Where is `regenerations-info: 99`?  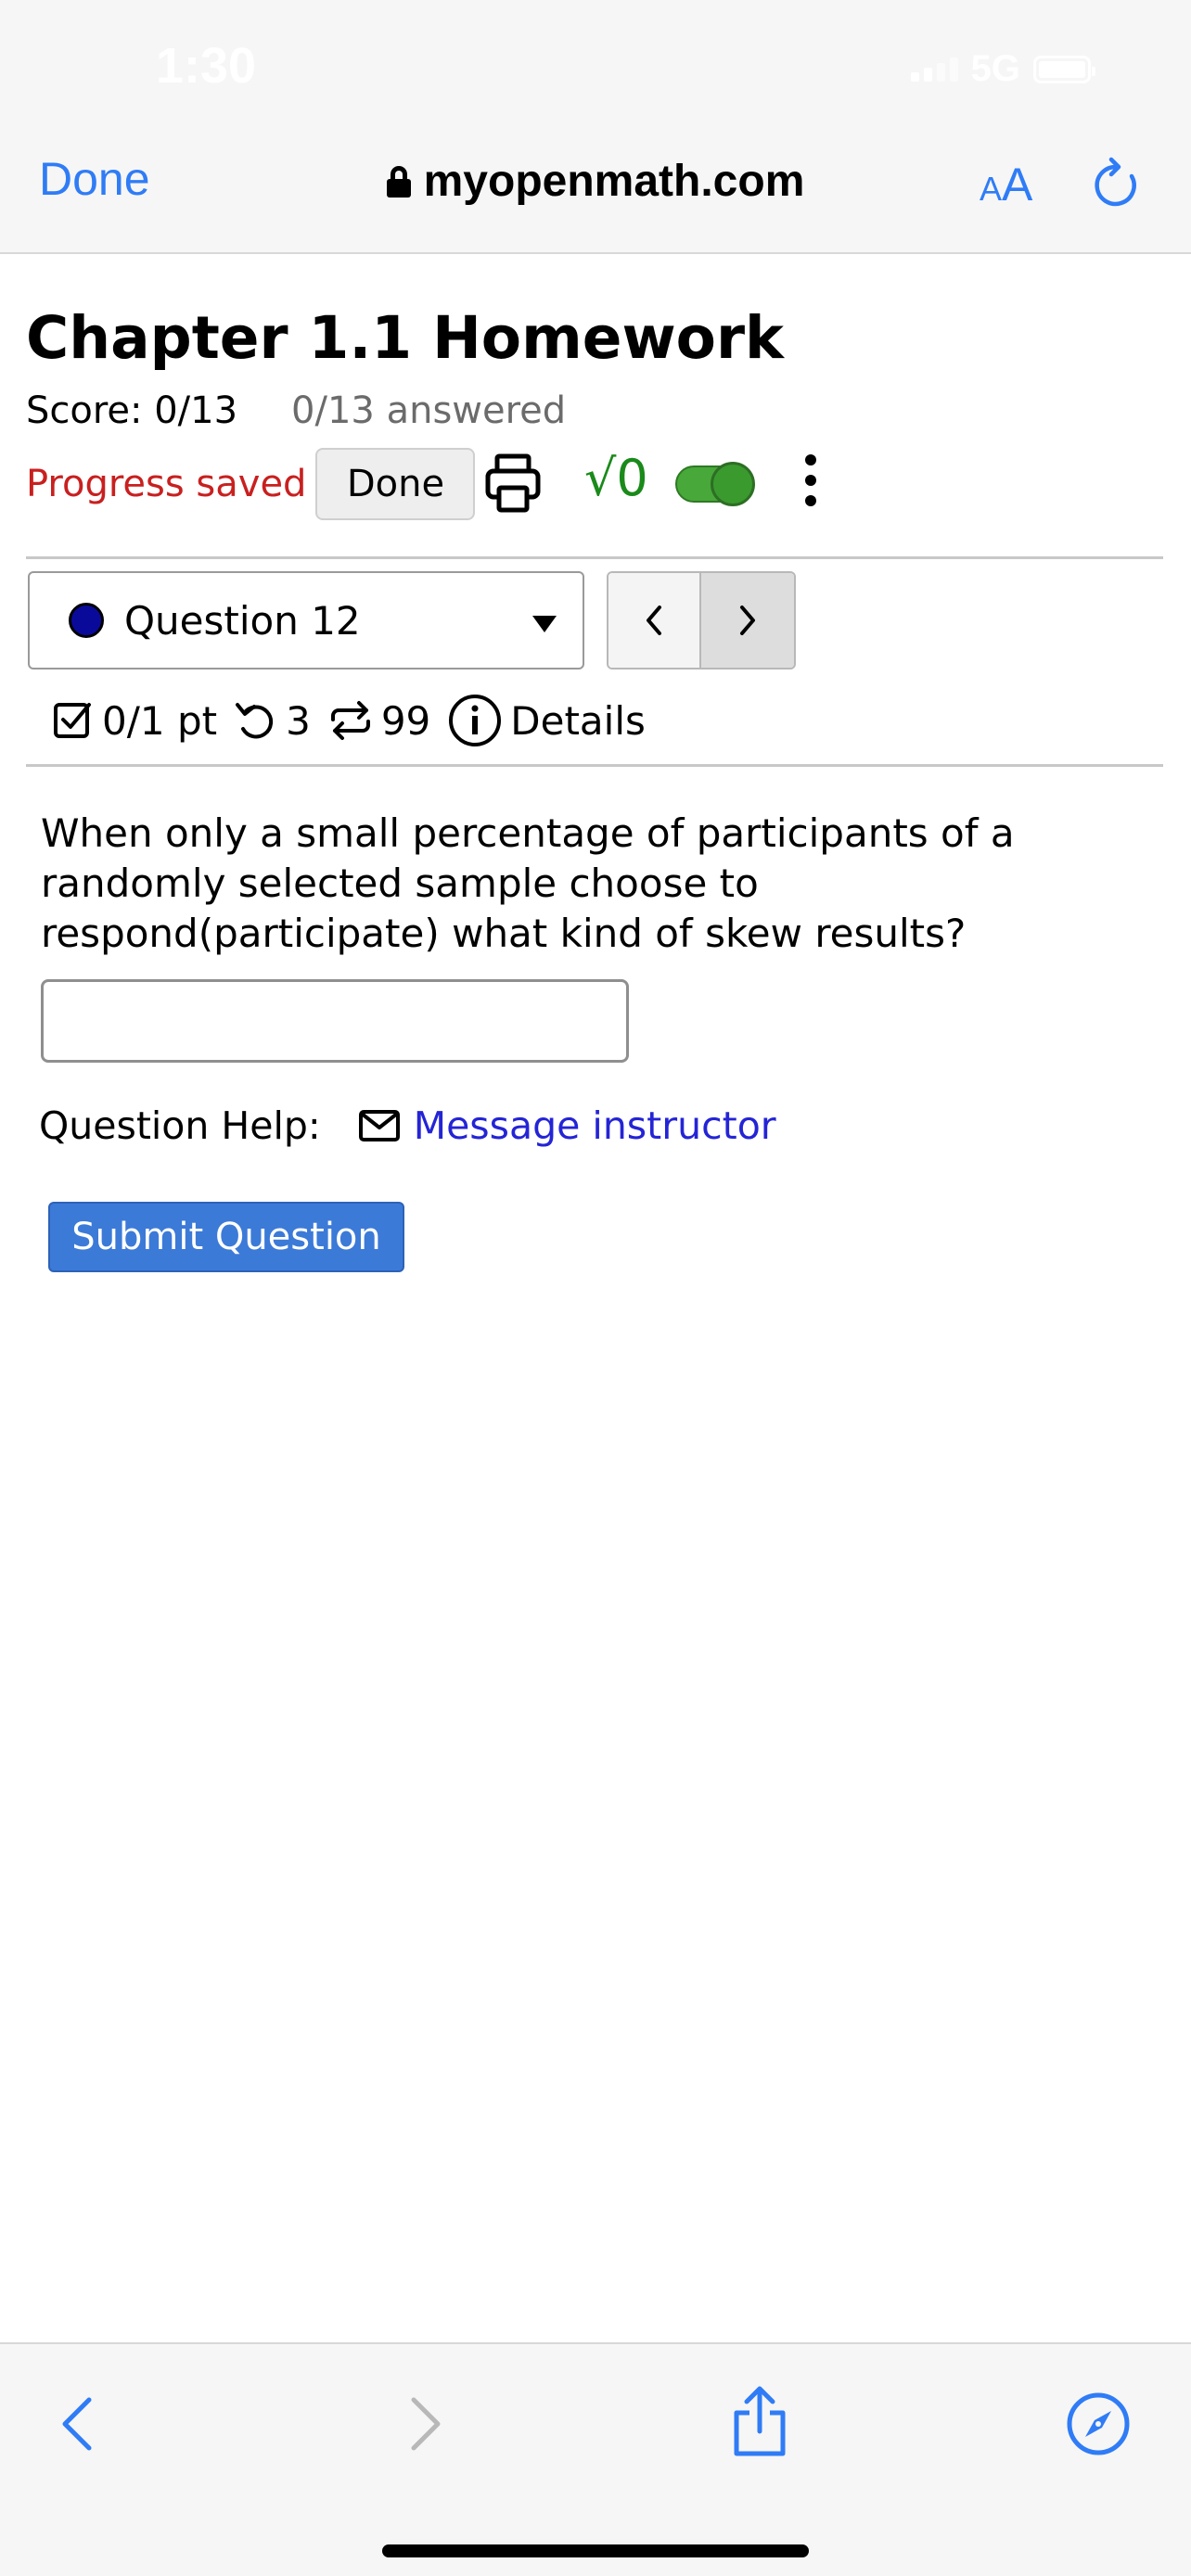
regenerations-info: 99 is located at coordinates (378, 721).